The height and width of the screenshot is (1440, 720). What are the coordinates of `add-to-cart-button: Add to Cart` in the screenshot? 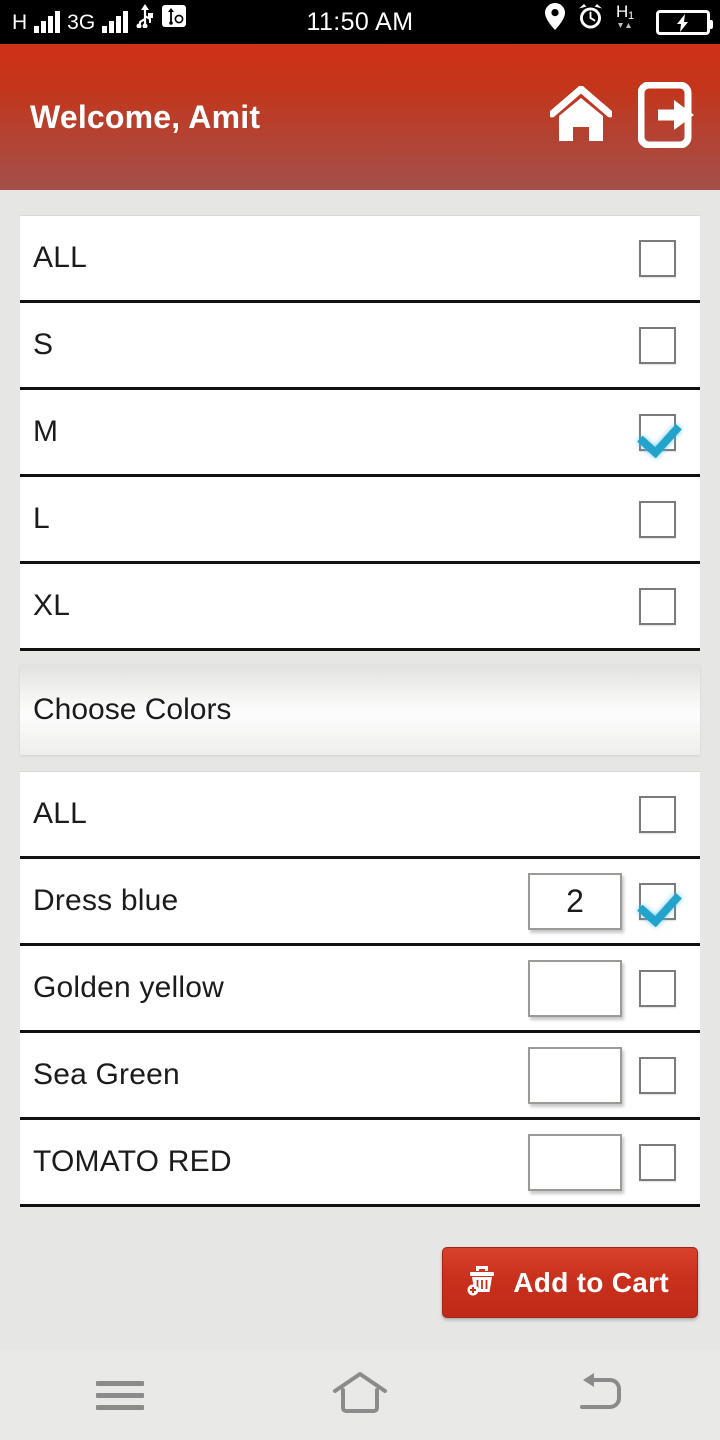 It's located at (570, 1282).